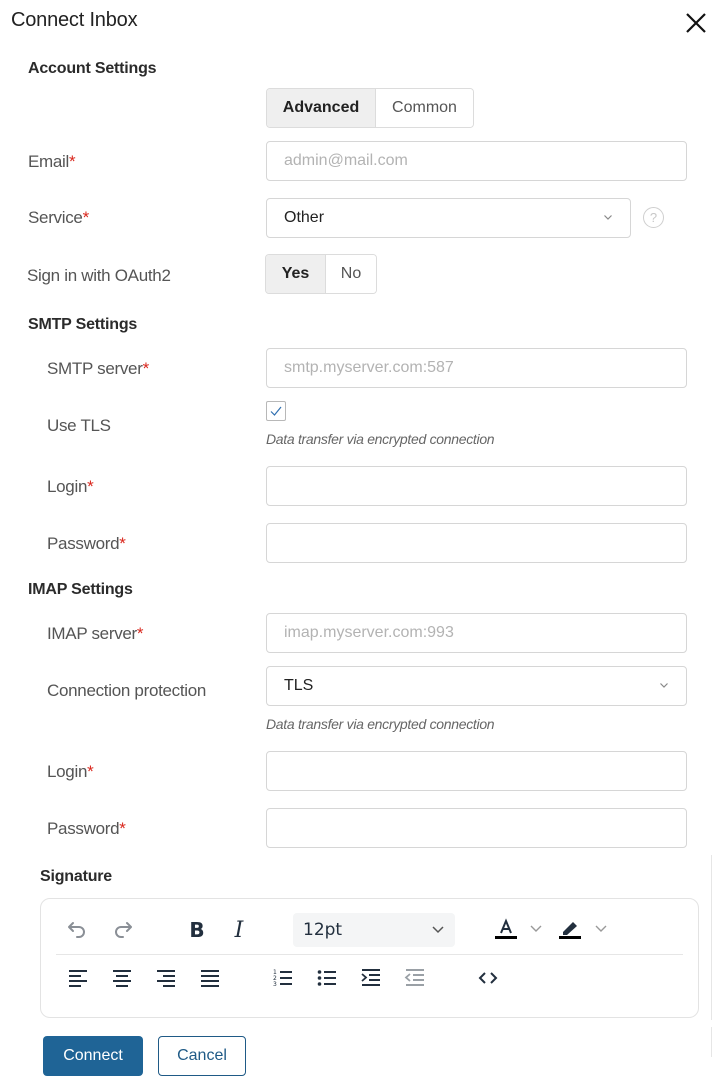  Describe the element at coordinates (70, 486) in the screenshot. I see `smtp-login-label: Login*` at that location.